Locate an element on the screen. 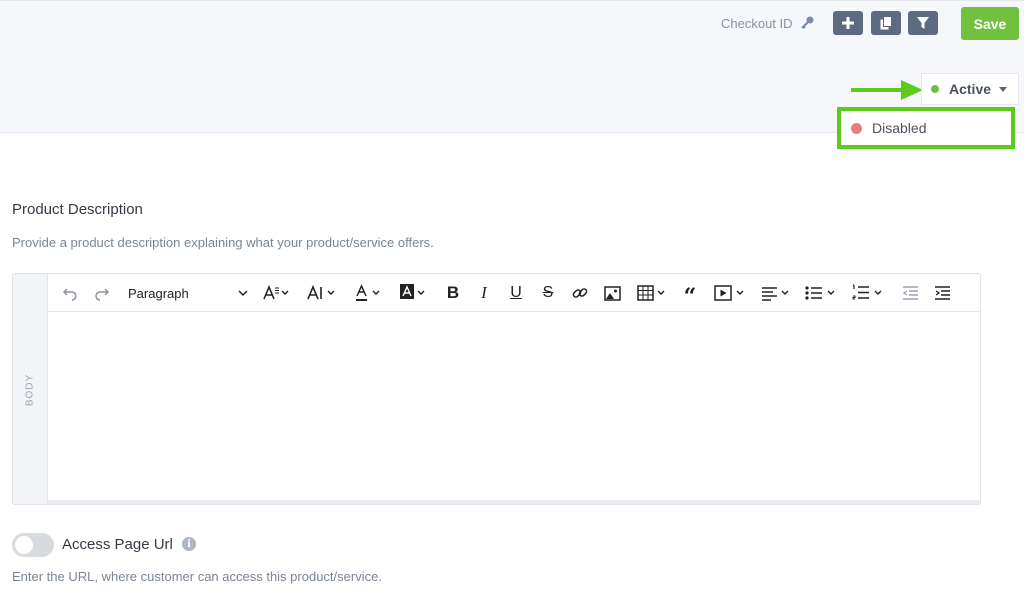 The width and height of the screenshot is (1024, 600). toggle-knob is located at coordinates (24, 545).